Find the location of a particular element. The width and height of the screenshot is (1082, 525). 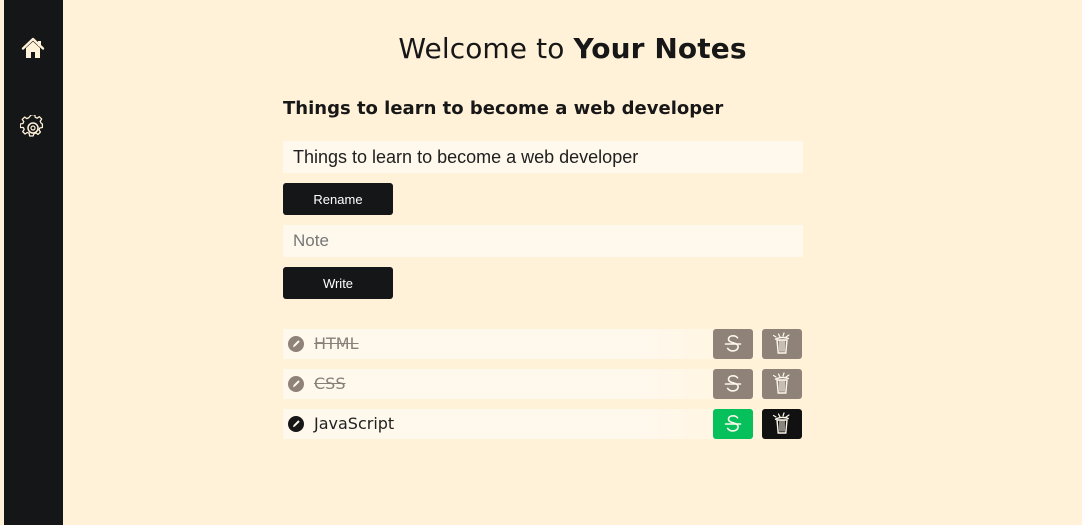

list-item-label: JavaScript is located at coordinates (354, 423).